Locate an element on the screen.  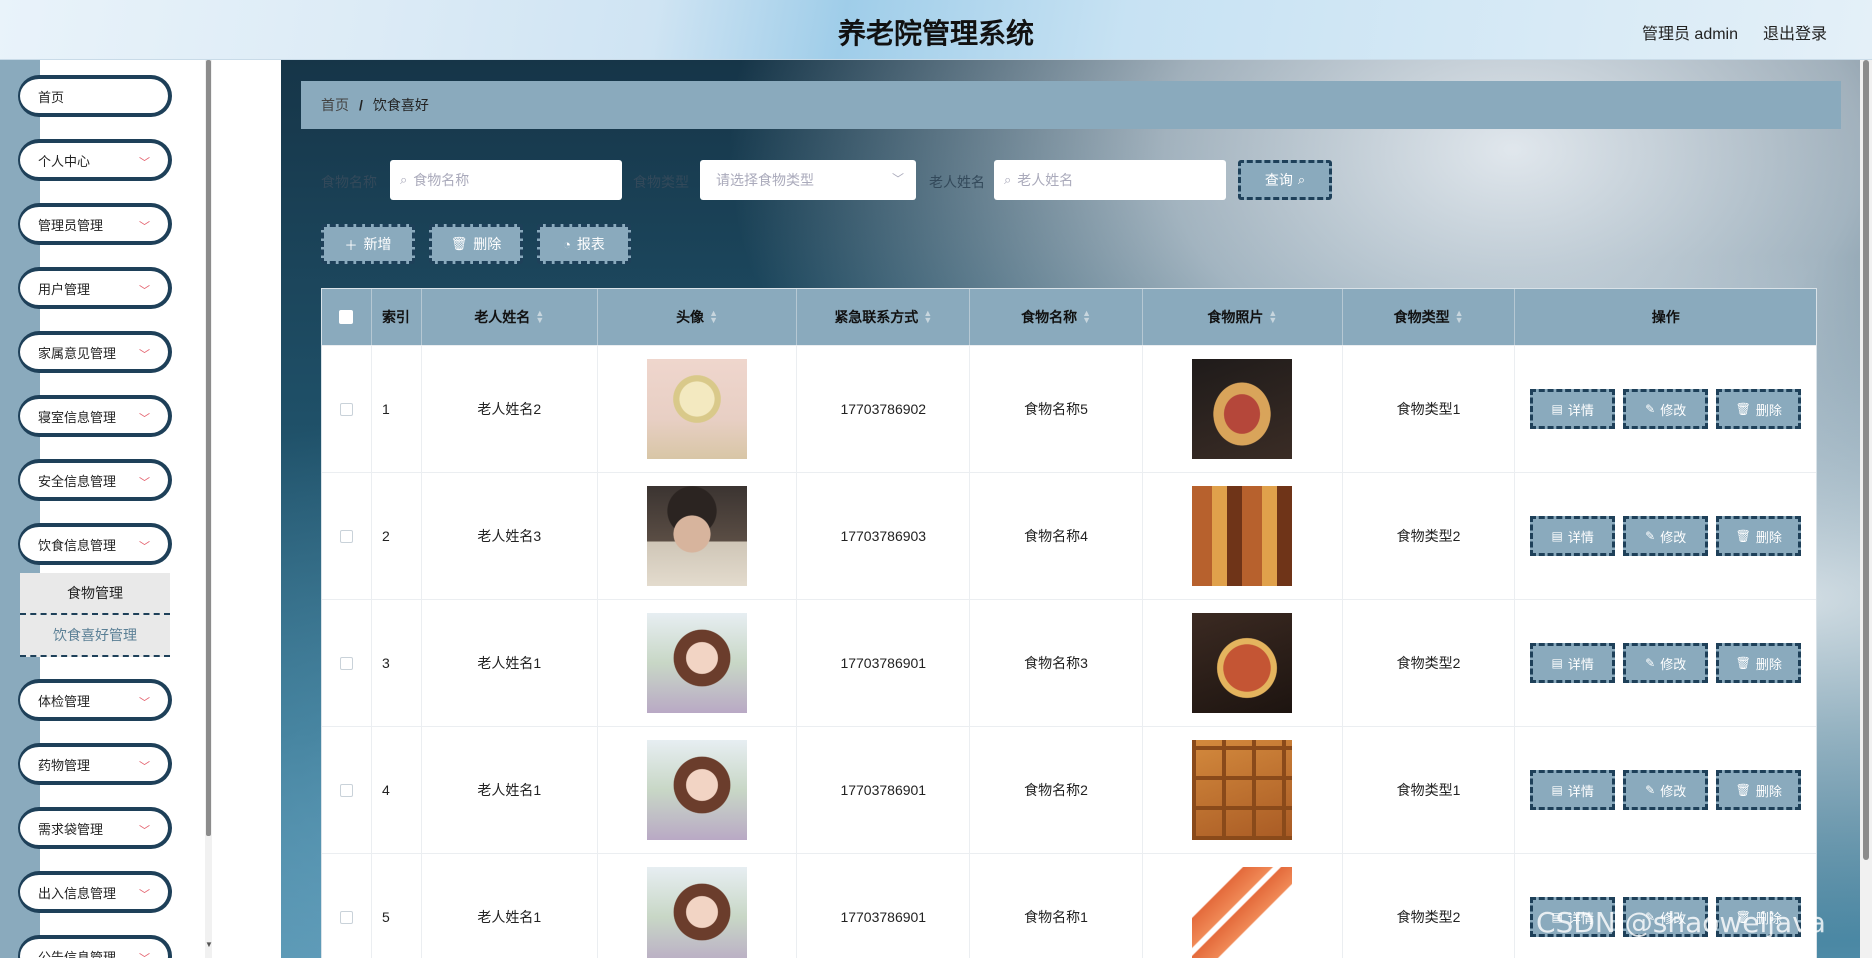
sidebar-item-notice: 公告信息管理 ﹀ is located at coordinates (95, 946).